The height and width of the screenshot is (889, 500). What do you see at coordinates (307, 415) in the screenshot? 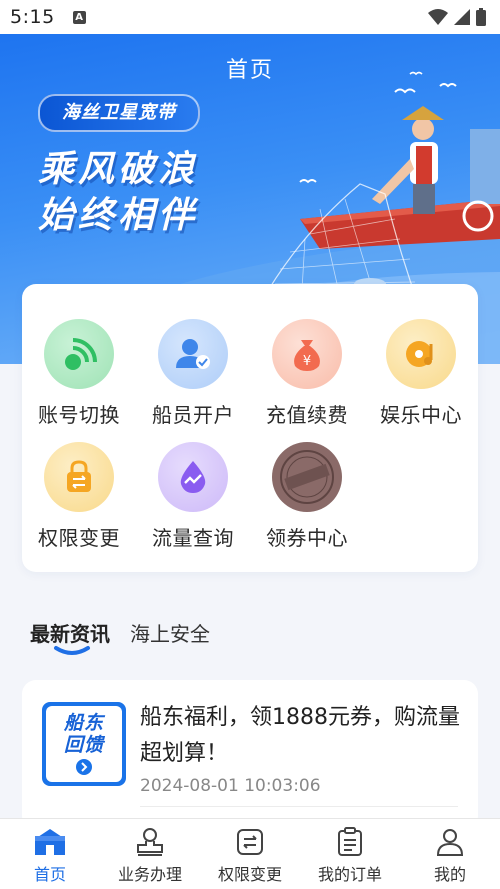
I see `service-label: 充值续费` at bounding box center [307, 415].